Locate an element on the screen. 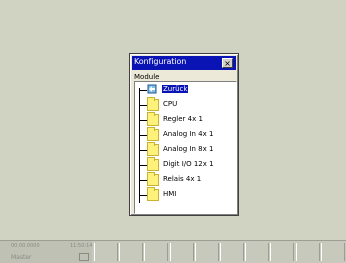 This screenshot has height=263, width=346. tree-item-cpu: CPU is located at coordinates (187, 104).